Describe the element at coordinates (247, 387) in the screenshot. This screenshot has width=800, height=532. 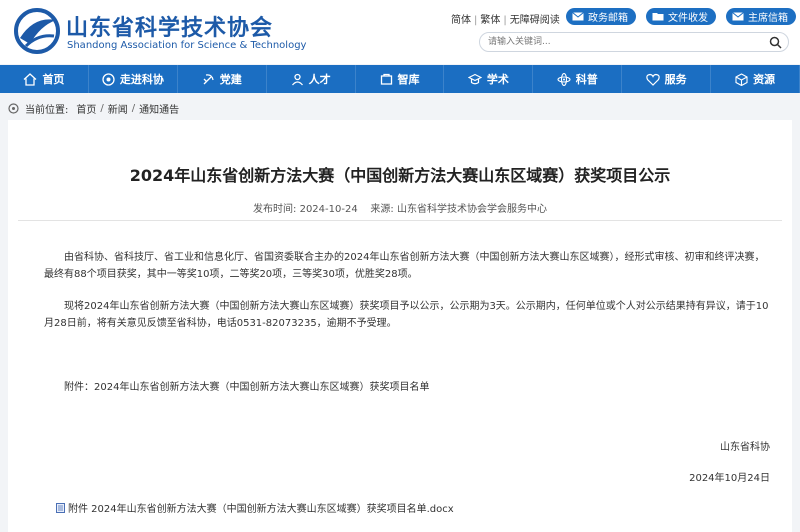
I see `attachment-note: 附件：2024年山东省创新方法大赛（中国创新方法大赛山东区域赛）获奖项目名单` at that location.